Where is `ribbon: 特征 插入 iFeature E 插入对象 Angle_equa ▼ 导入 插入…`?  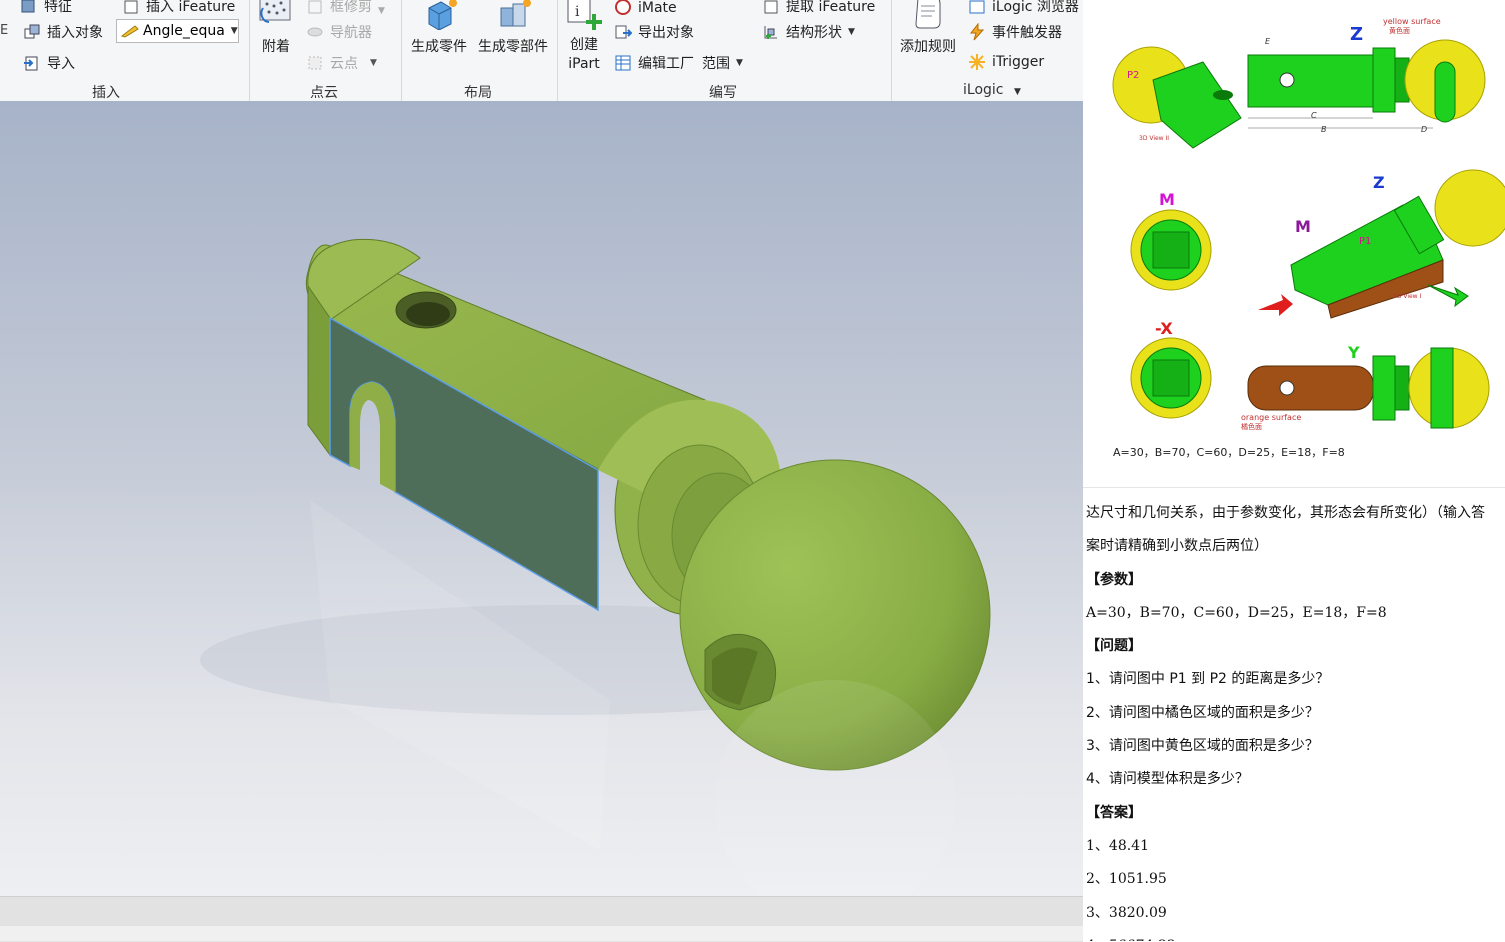
ribbon: 特征 插入 iFeature E 插入对象 Angle_equa ▼ 导入 插入… is located at coordinates (541, 51).